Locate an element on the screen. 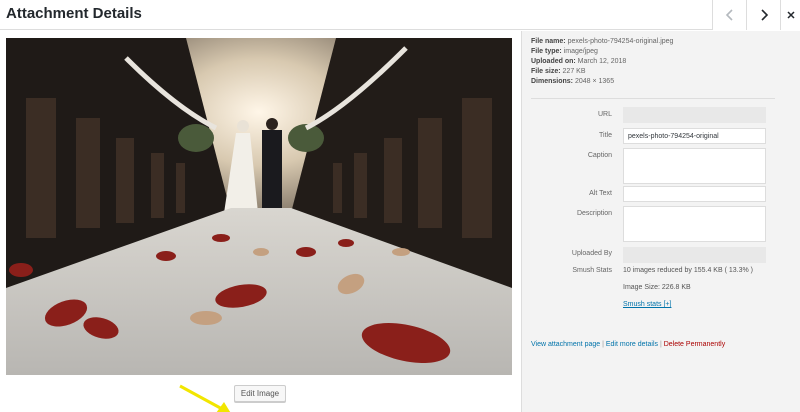 Image resolution: width=800 pixels, height=412 pixels. chevron-left-icon is located at coordinates (729, 15).